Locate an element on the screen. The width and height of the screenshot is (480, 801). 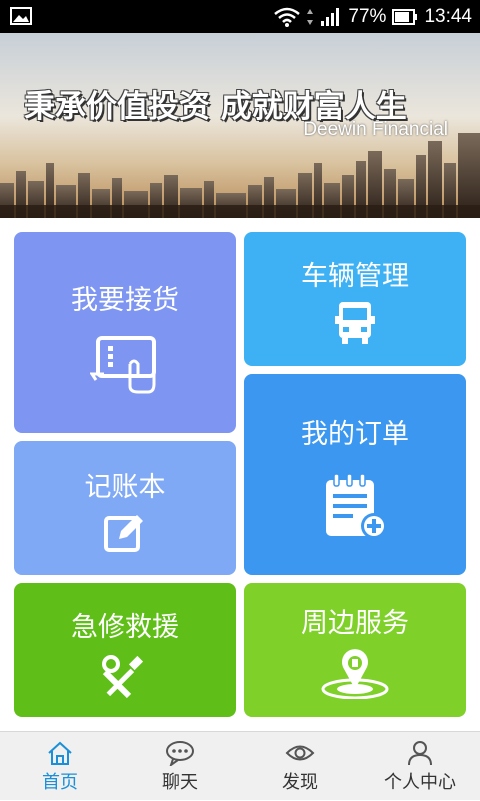
signal-icon is located at coordinates (330, 16).